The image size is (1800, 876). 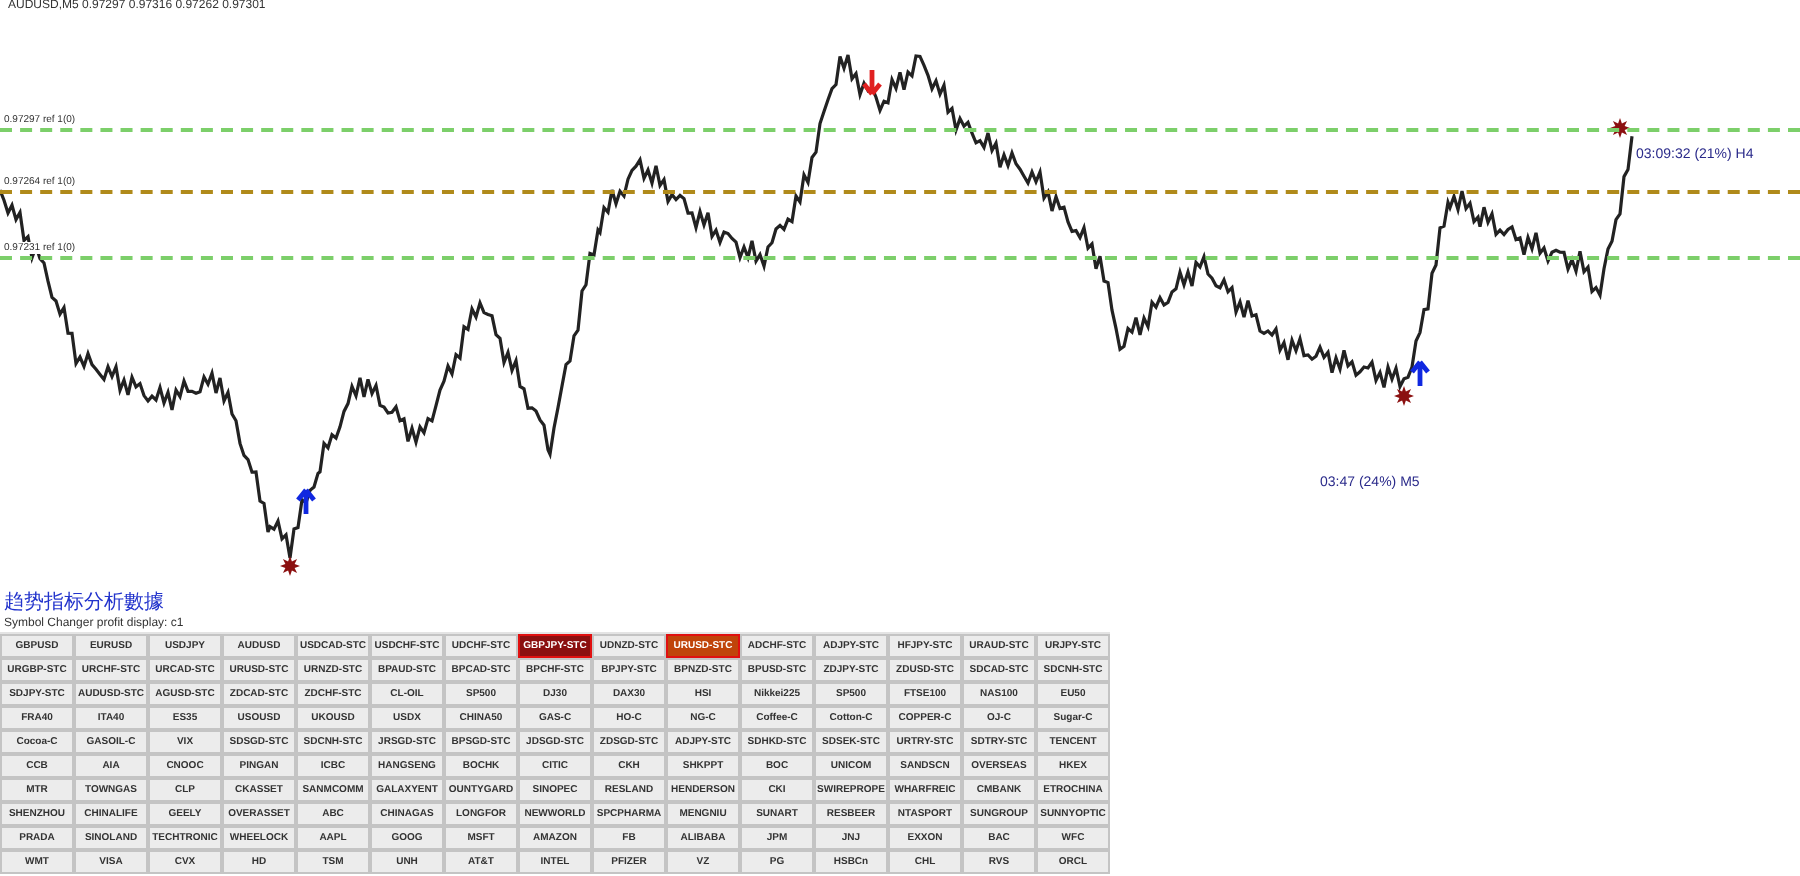 What do you see at coordinates (872, 82) in the screenshot?
I see `down-arrow-icon` at bounding box center [872, 82].